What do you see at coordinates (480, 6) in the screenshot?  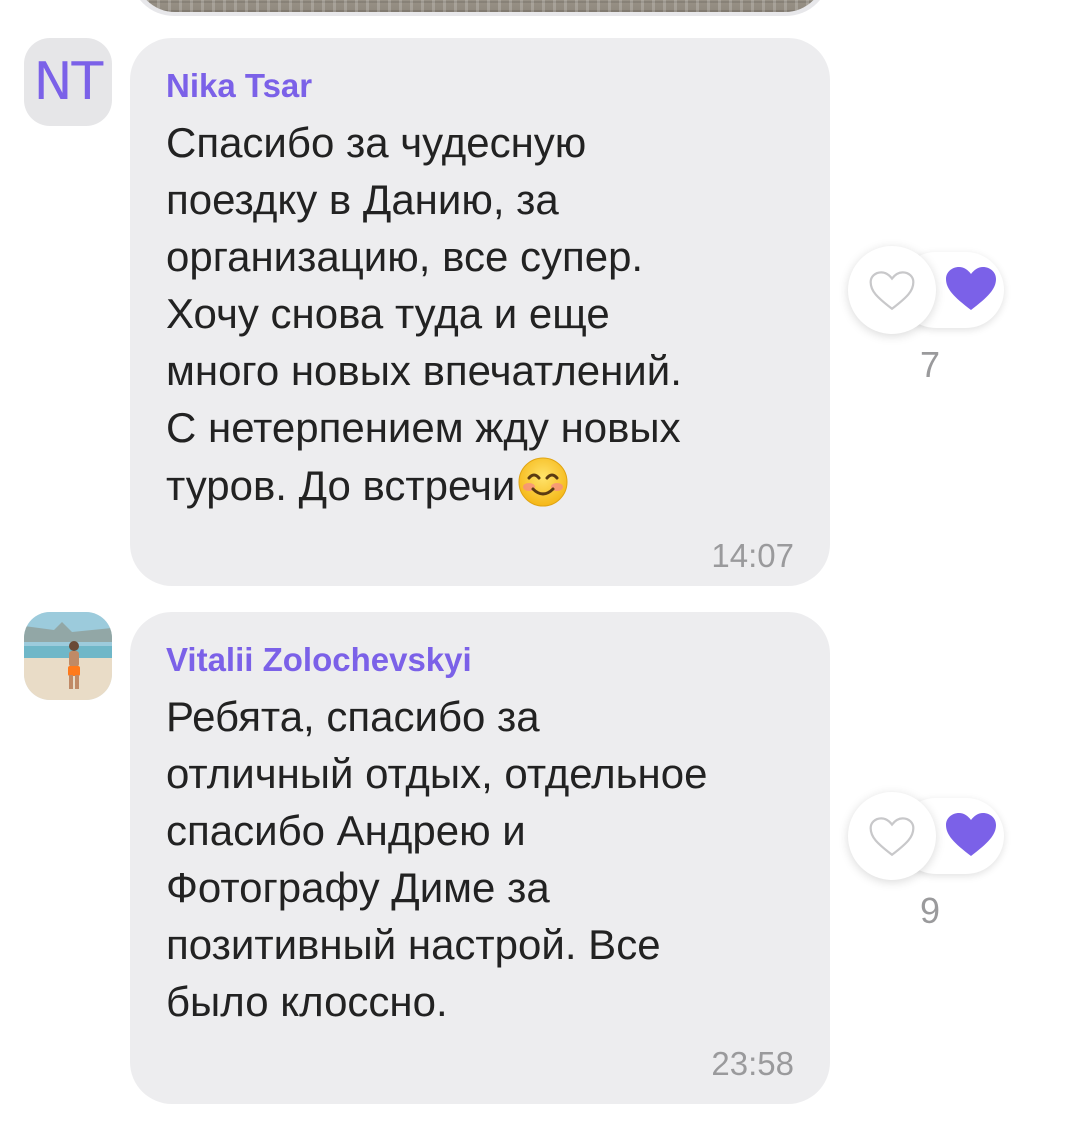 I see `previous-message-image` at bounding box center [480, 6].